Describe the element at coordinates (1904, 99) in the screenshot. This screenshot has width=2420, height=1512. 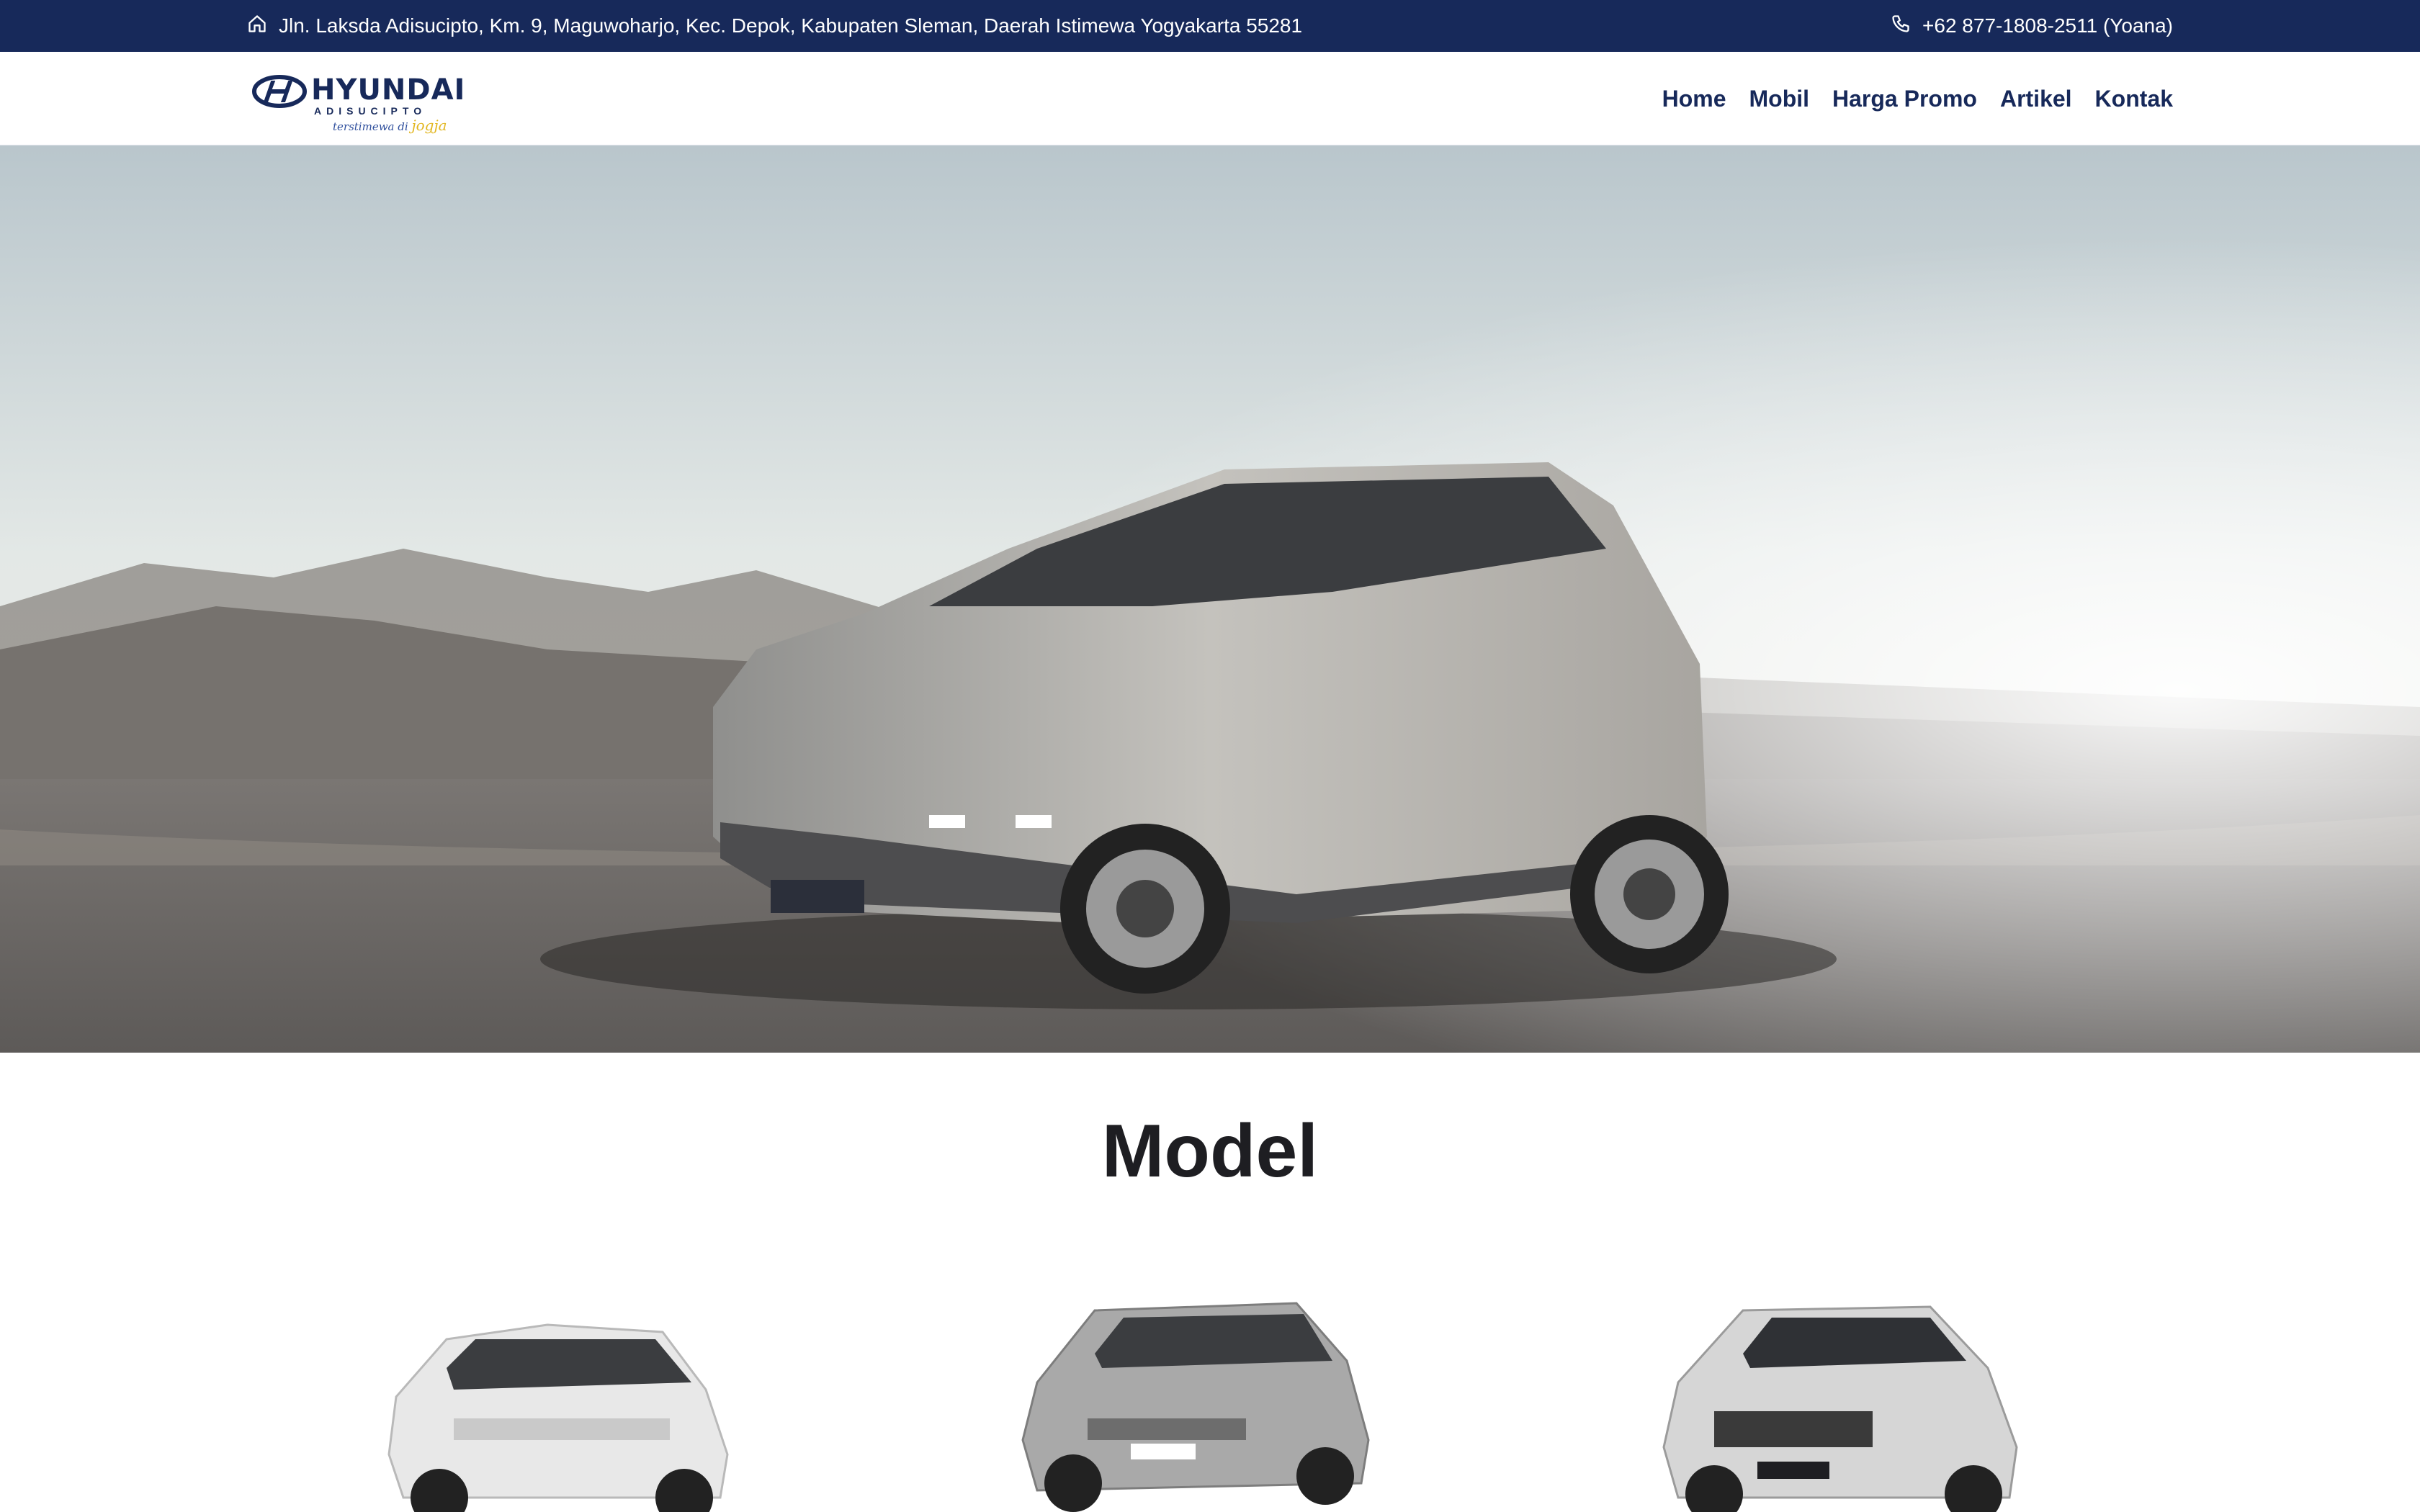
I see `nav-harga-promo: Harga Promo` at that location.